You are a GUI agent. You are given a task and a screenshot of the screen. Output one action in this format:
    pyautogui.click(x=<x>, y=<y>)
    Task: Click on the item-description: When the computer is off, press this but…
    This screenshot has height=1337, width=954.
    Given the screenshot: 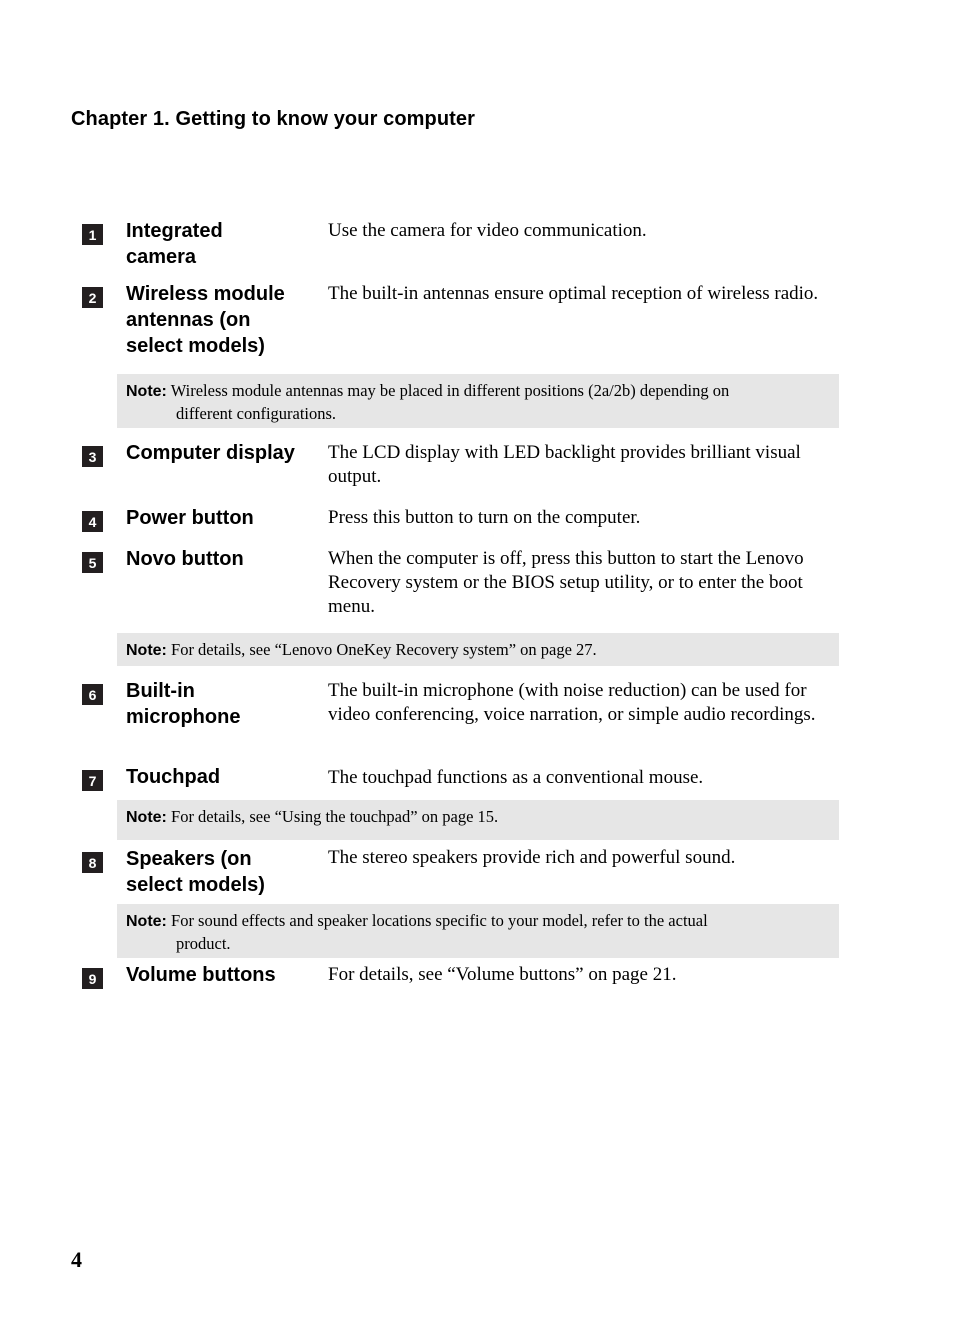 What is the action you would take?
    pyautogui.click(x=566, y=582)
    